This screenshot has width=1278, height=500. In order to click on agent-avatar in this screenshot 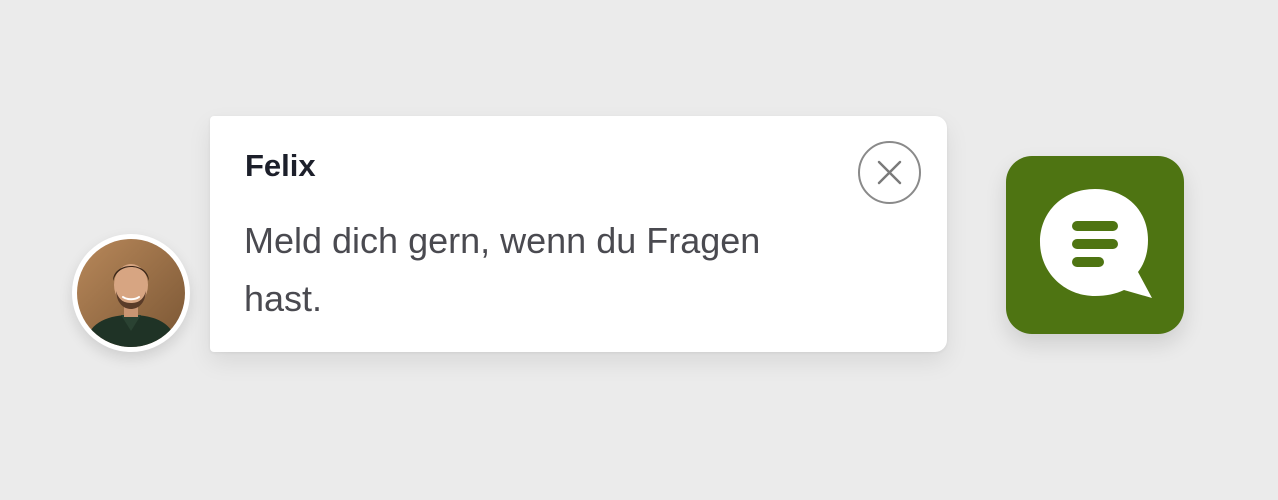, I will do `click(131, 293)`.